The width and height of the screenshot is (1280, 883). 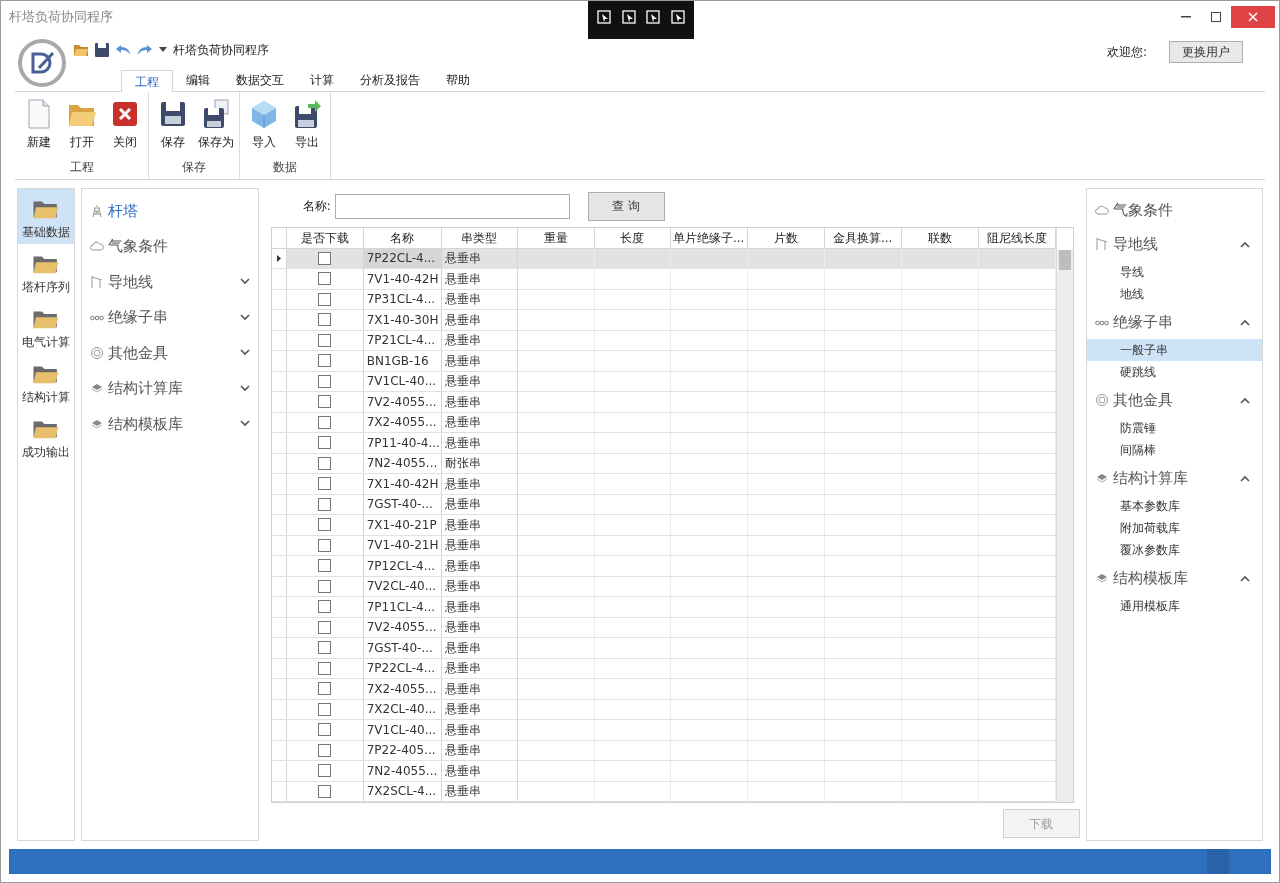 What do you see at coordinates (1174, 528) in the screenshot?
I see `panel-item: 附加荷载库` at bounding box center [1174, 528].